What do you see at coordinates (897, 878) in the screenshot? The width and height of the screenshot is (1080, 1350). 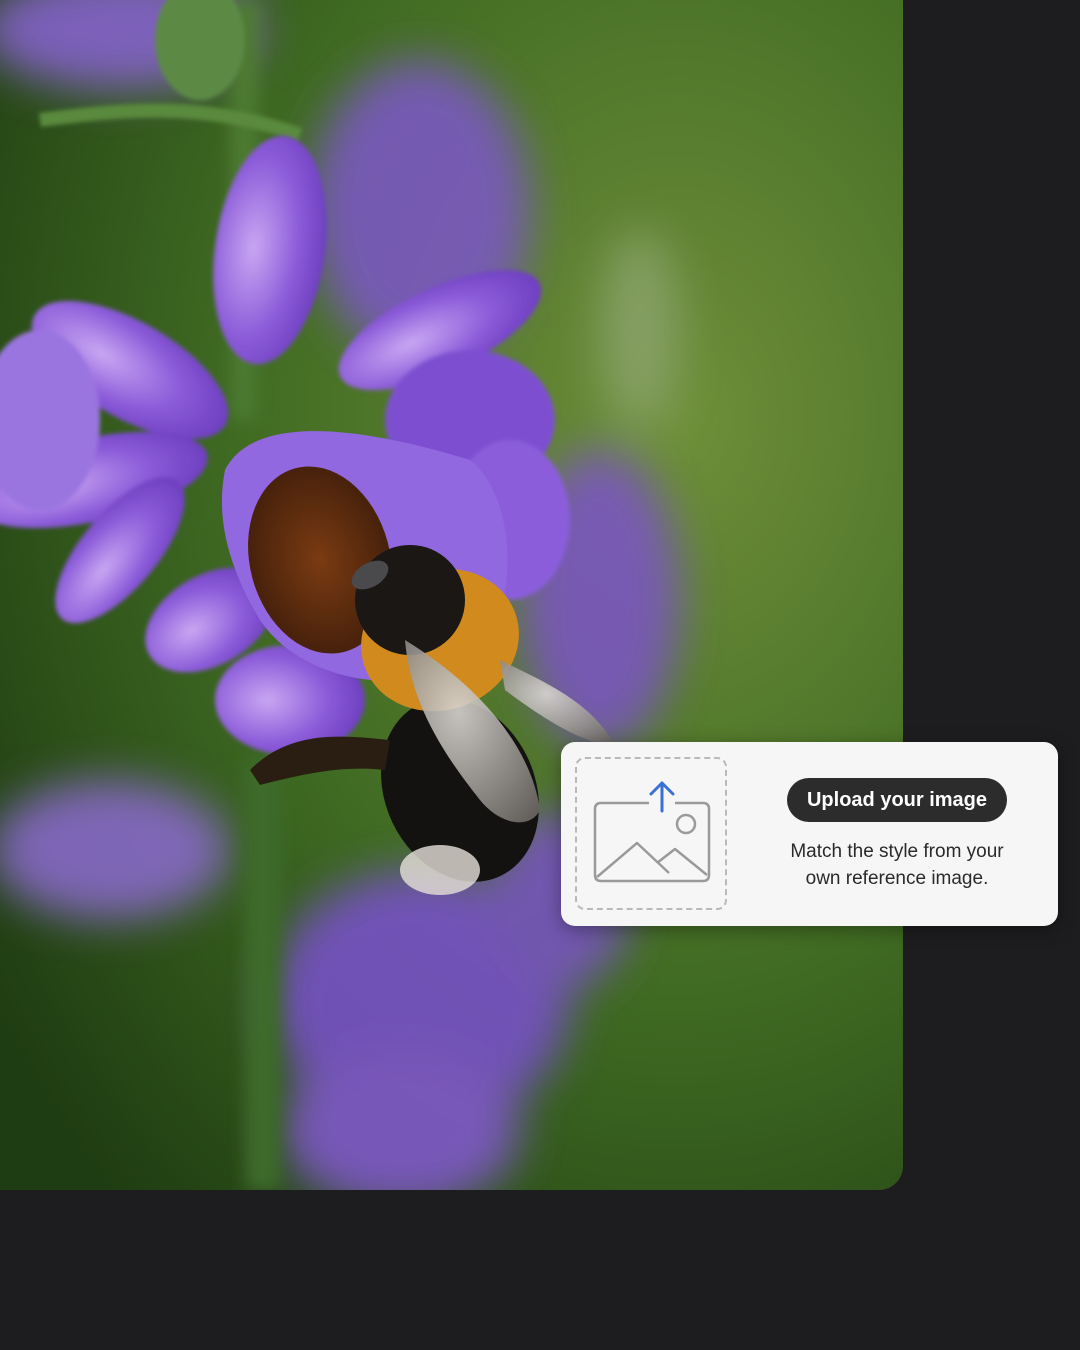 I see `upload-description-line2: own reference image.` at bounding box center [897, 878].